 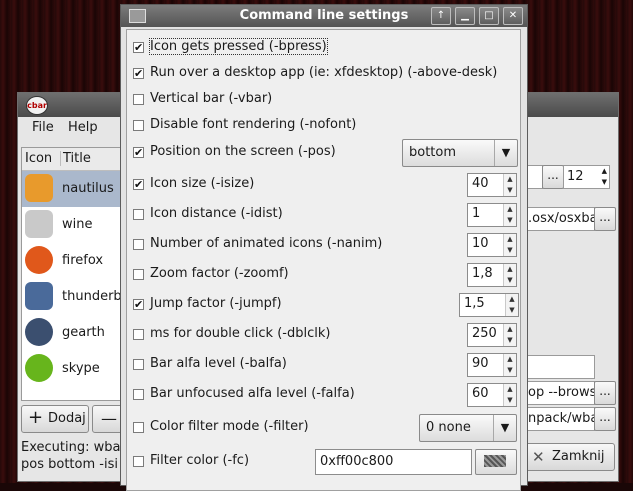 I want to click on spinner-value: 10, so click(x=480, y=243).